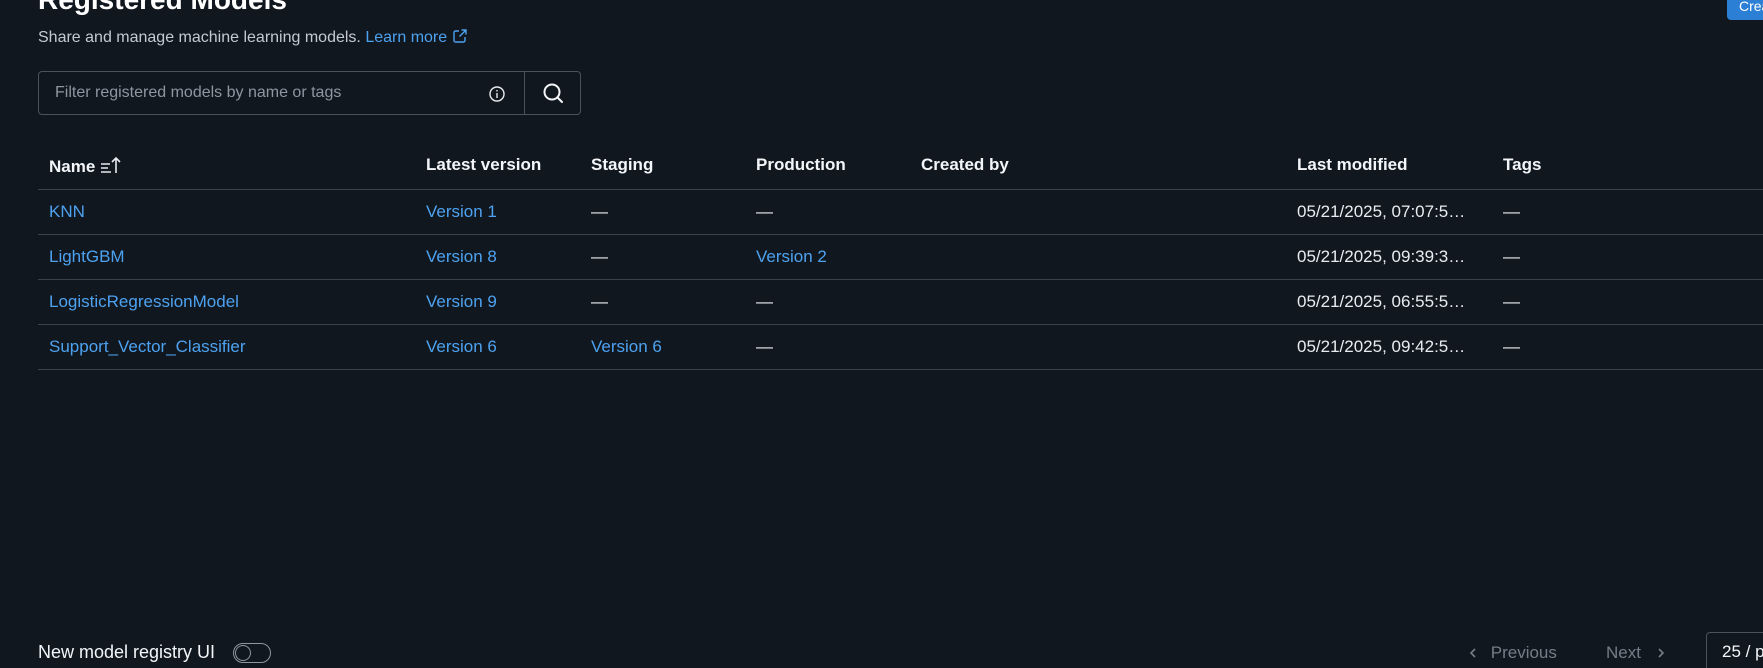 This screenshot has height=668, width=1763. Describe the element at coordinates (791, 257) in the screenshot. I see `production-version-link: Version 2` at that location.